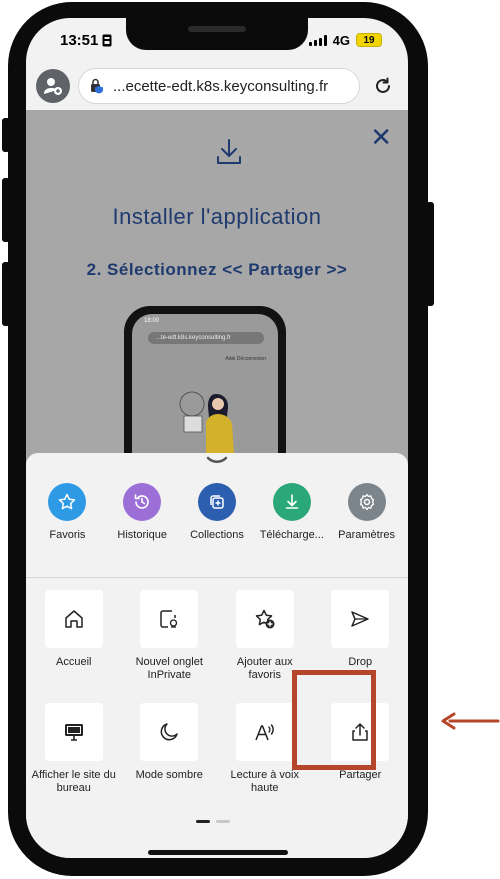  I want to click on page-indicator, so click(213, 821).